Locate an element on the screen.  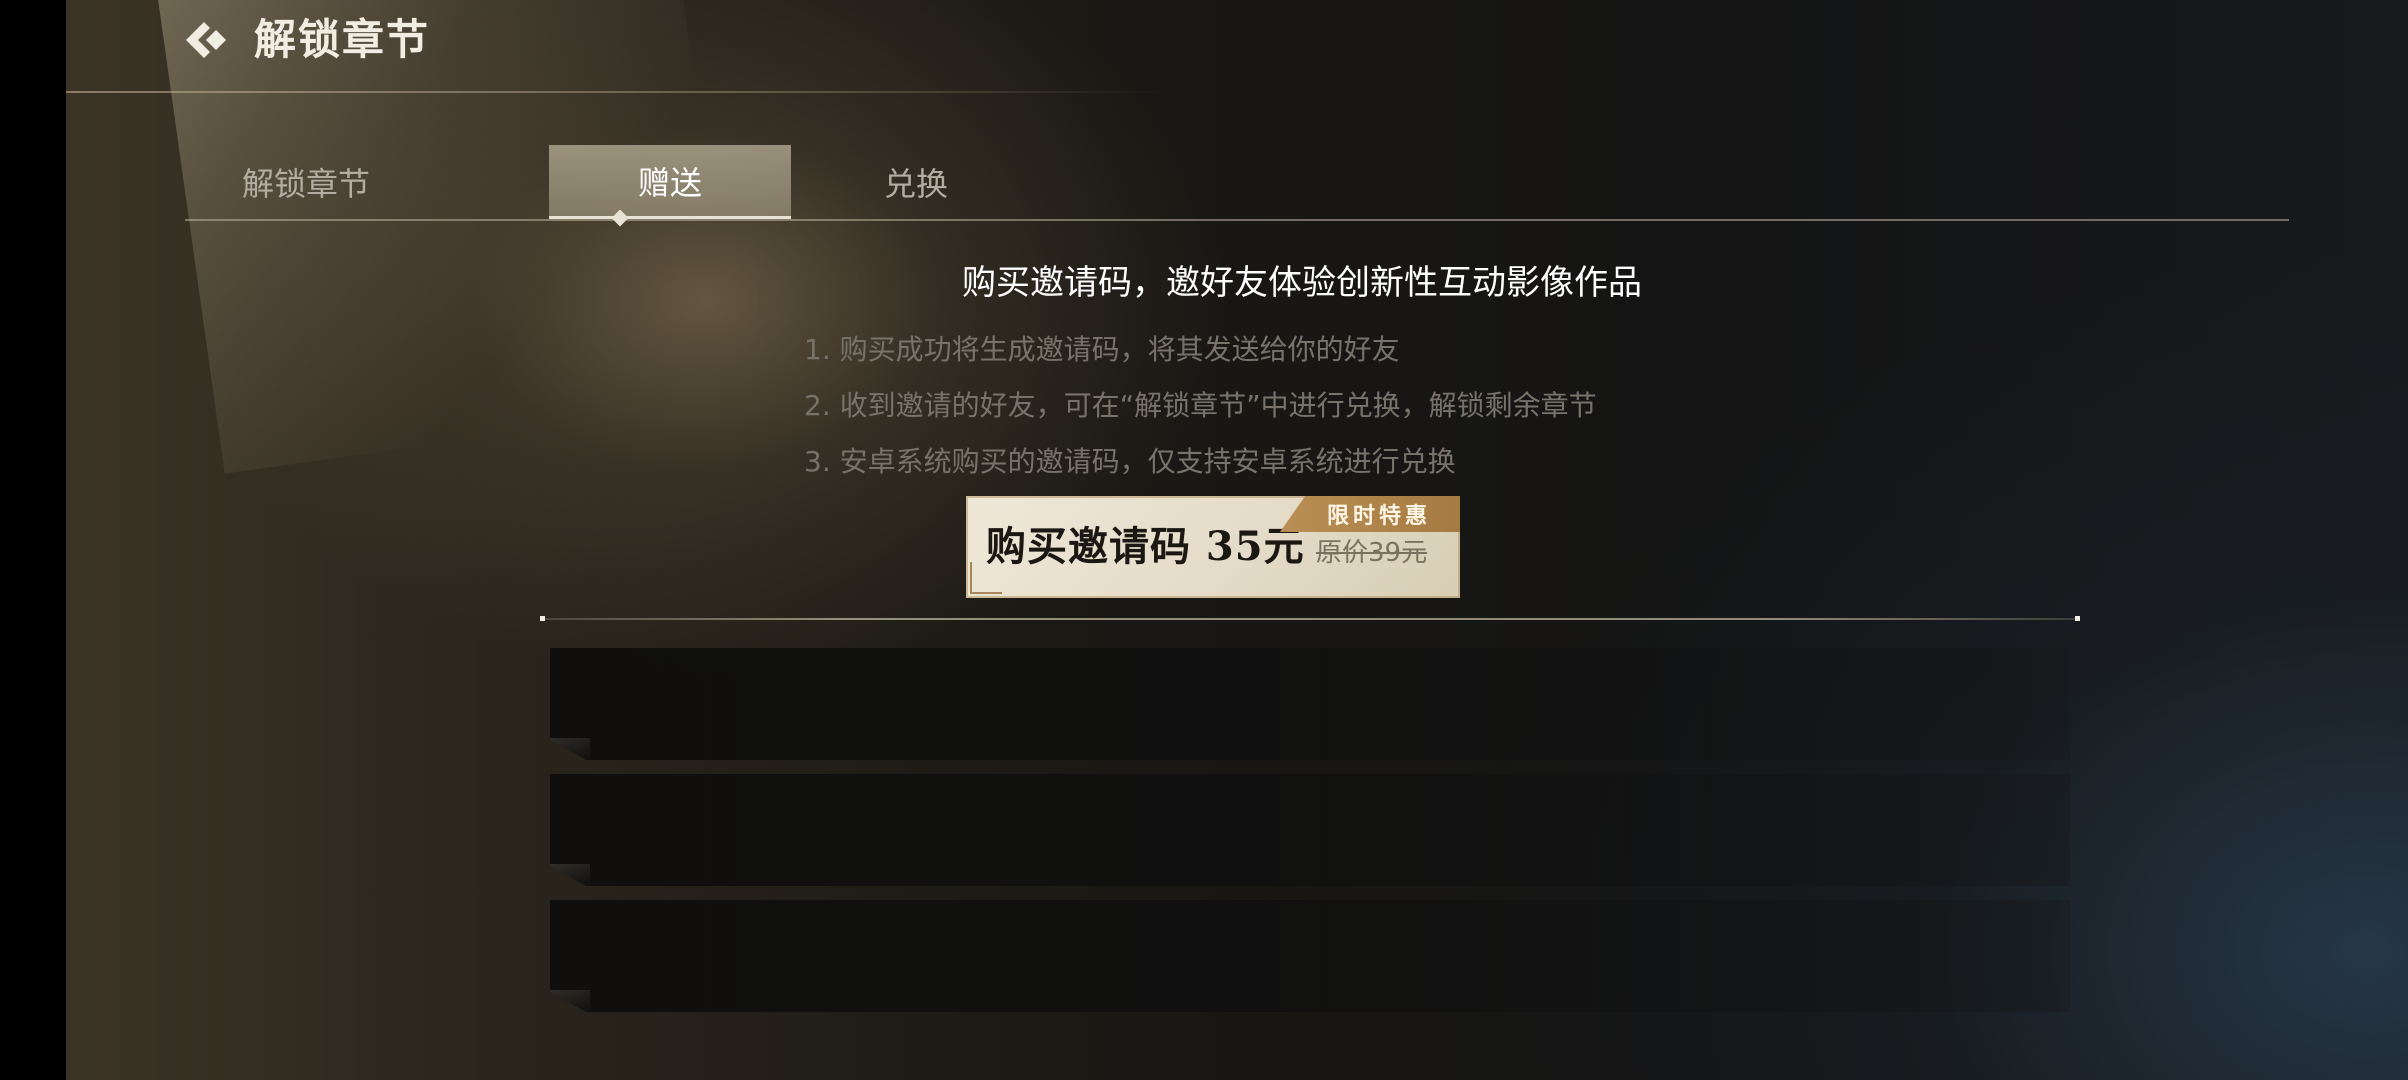
original-price: 原价39元 is located at coordinates (1372, 553).